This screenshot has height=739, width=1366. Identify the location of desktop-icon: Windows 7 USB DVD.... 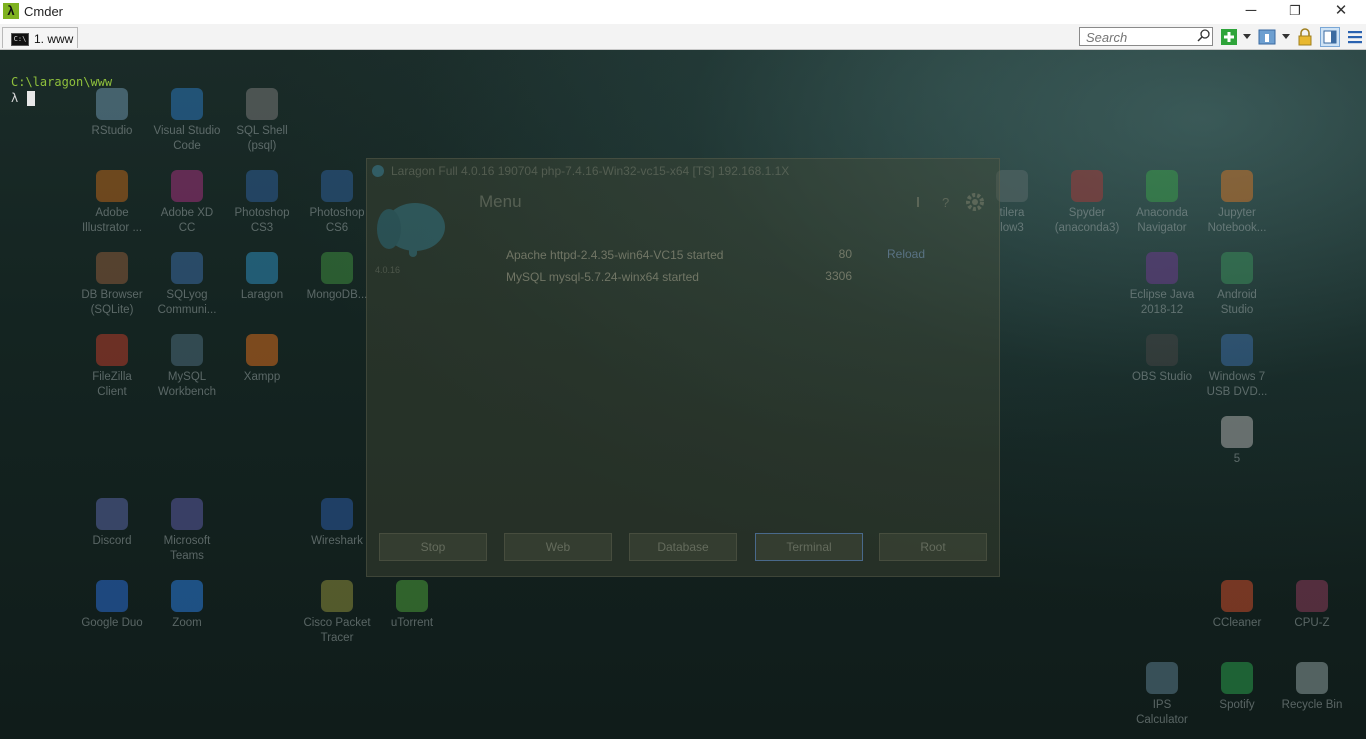
(1237, 374).